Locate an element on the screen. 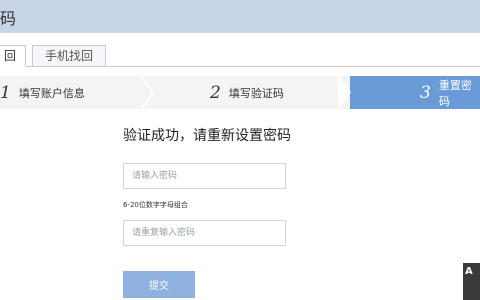  password-hint: 6-20位数字字母组合 is located at coordinates (155, 205).